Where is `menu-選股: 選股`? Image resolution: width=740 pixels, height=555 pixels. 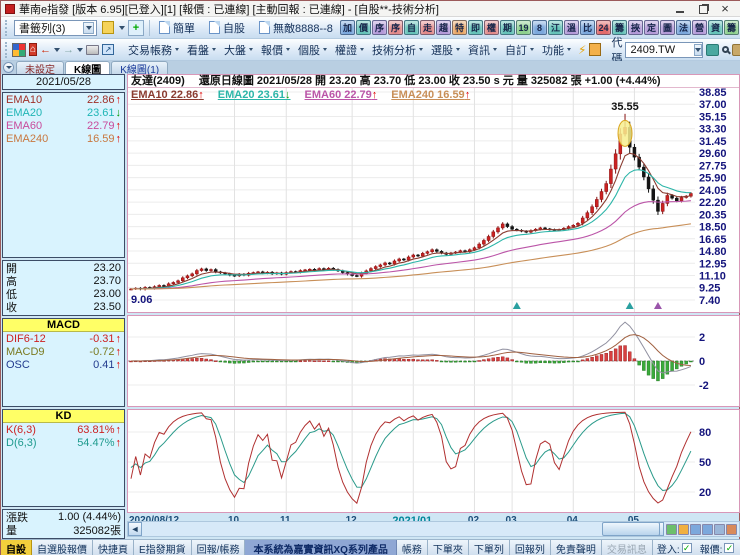 menu-選股: 選股 is located at coordinates (445, 50).